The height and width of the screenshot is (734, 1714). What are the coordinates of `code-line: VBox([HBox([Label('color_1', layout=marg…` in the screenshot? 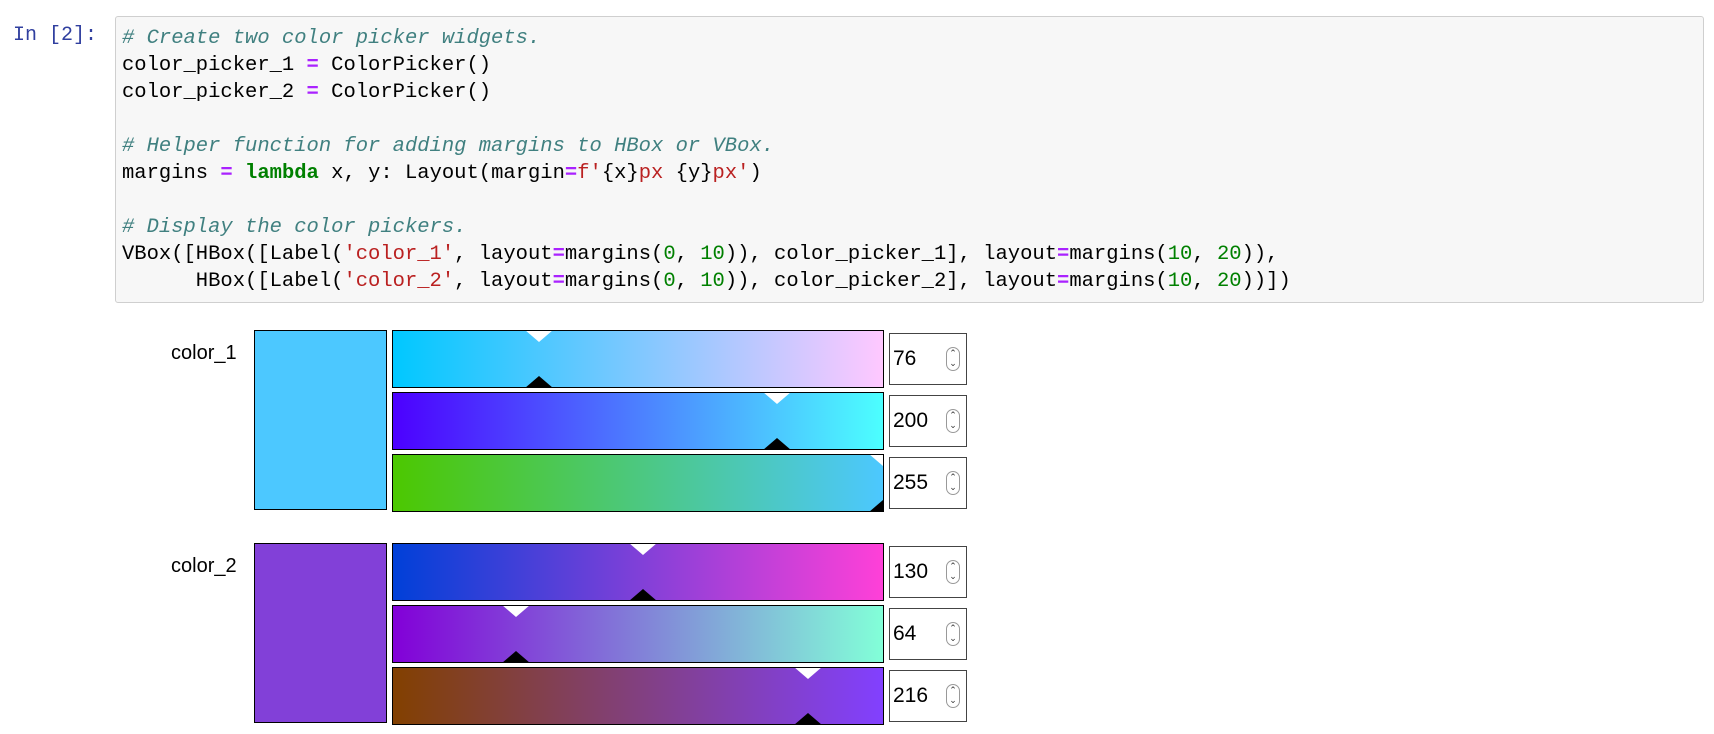 It's located at (909, 254).